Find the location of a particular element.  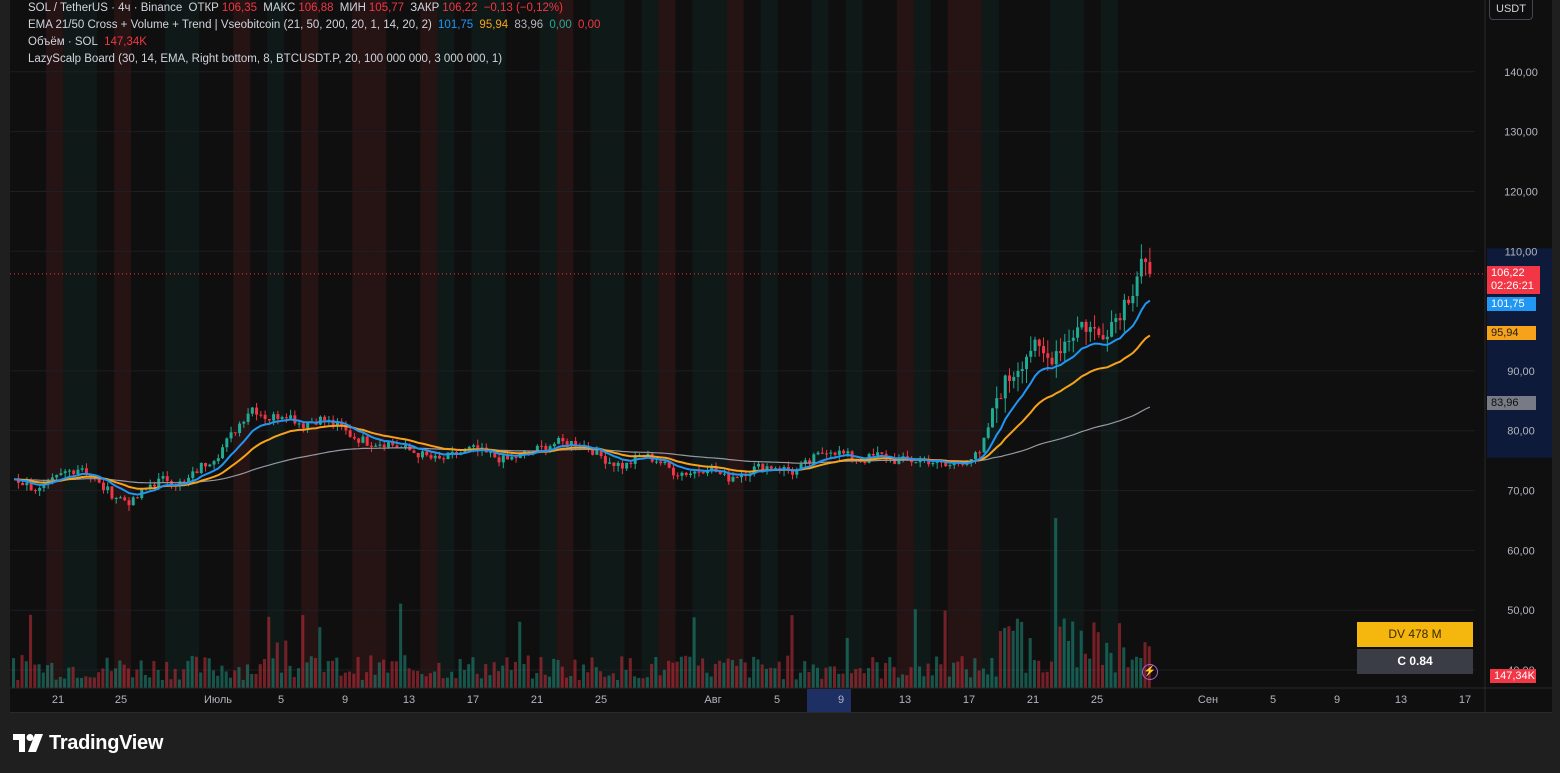

last-price-value: 106,22 is located at coordinates (1508, 273).